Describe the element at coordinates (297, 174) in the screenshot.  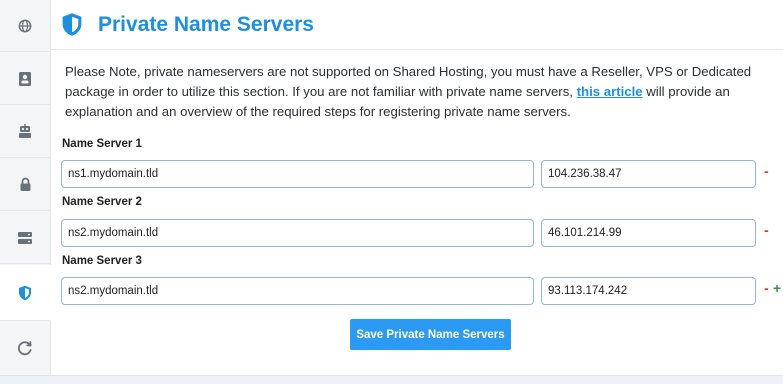
I see `name-server-1-hostname-input` at that location.